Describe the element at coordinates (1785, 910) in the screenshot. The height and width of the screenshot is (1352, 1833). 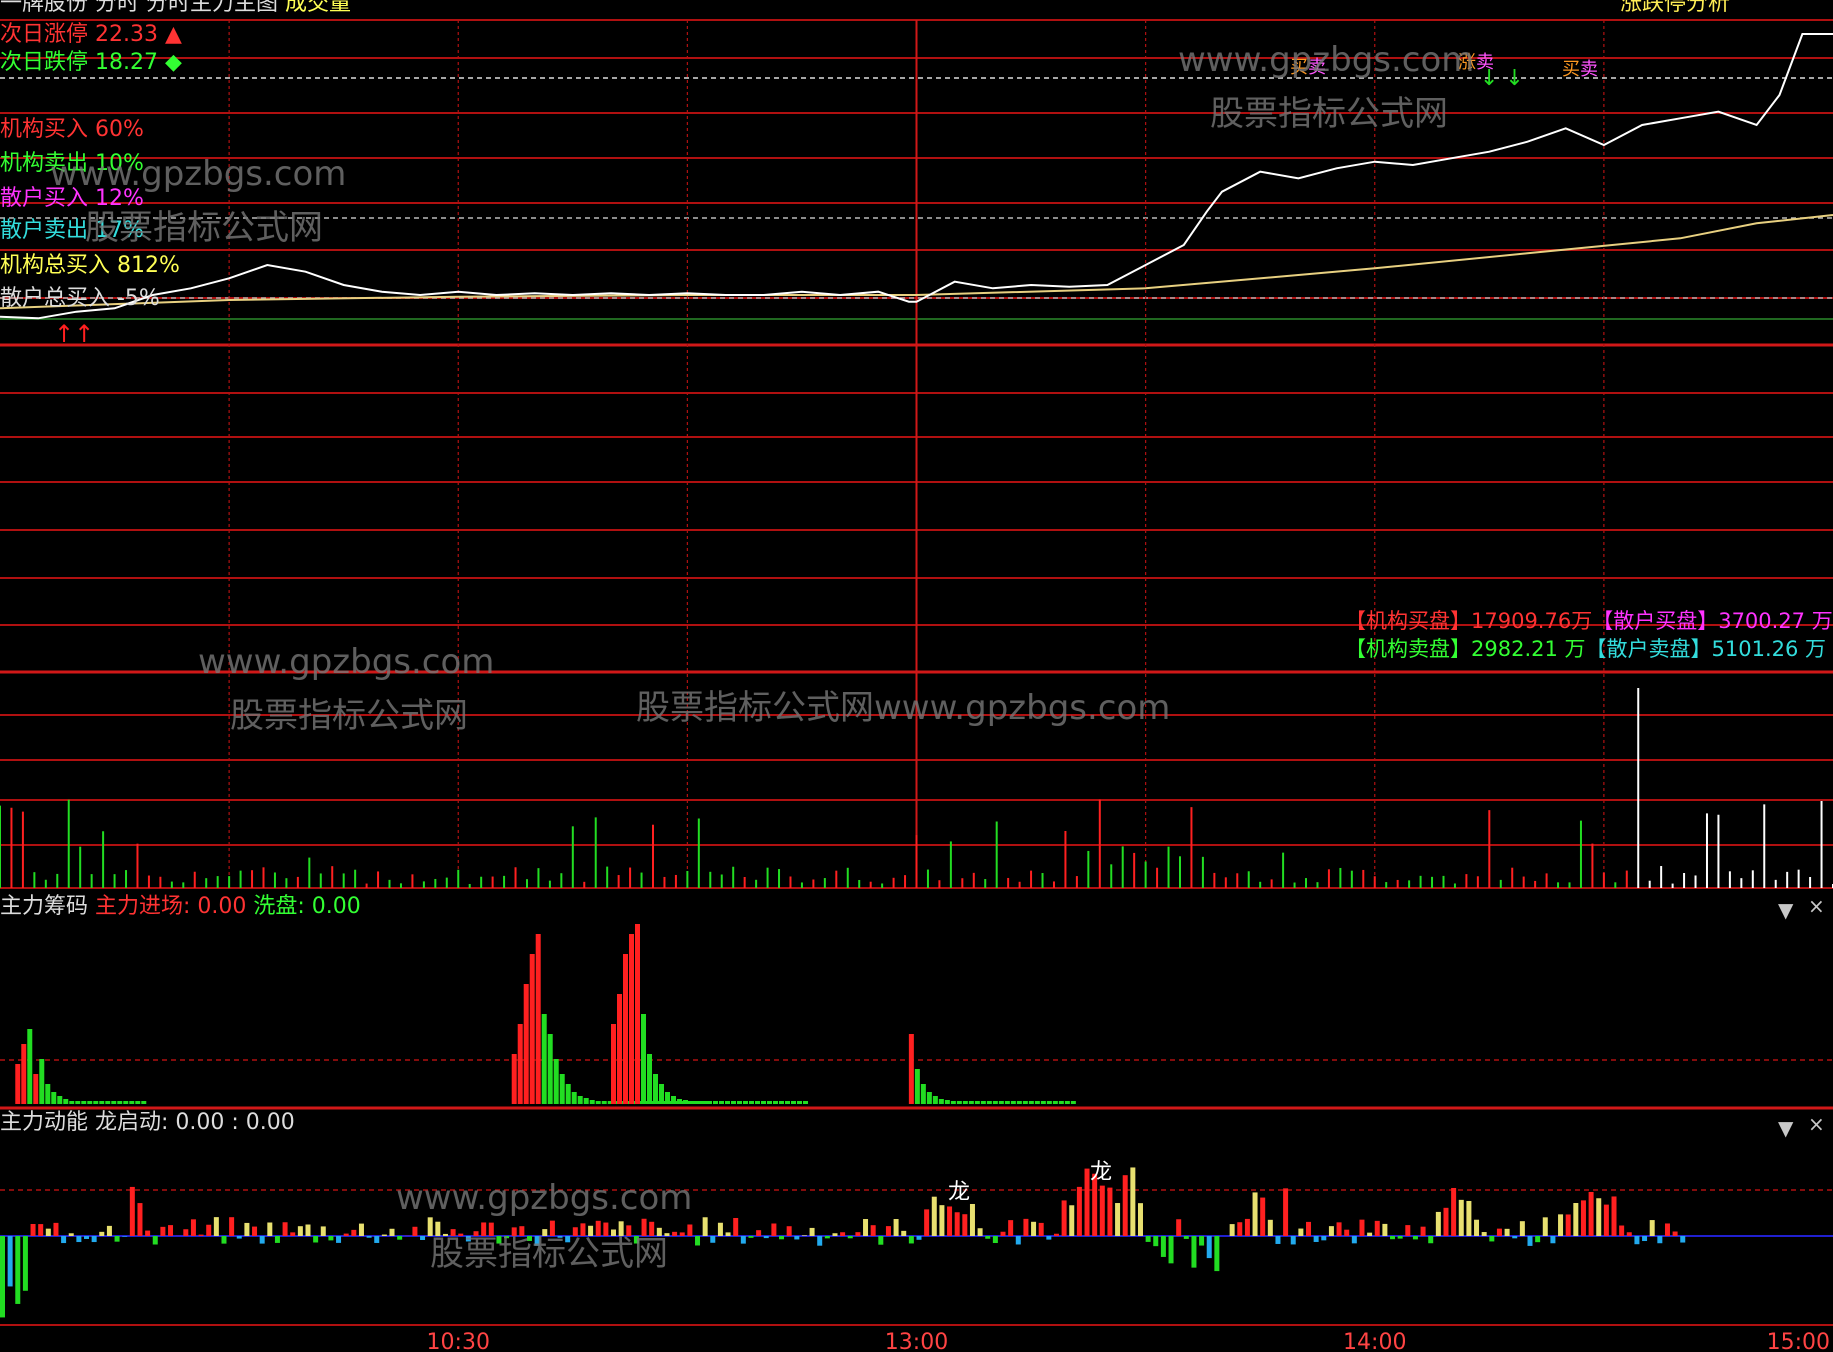
I see `chevron-down-icon: ▼` at that location.